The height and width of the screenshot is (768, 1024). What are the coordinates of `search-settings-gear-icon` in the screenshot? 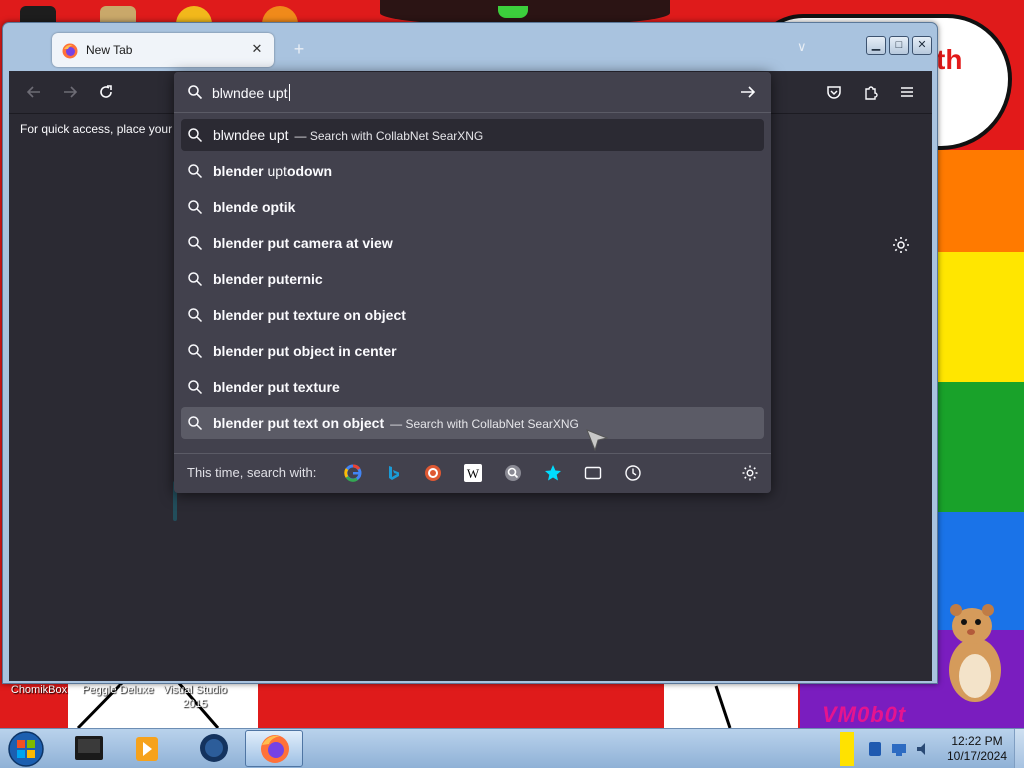 It's located at (750, 473).